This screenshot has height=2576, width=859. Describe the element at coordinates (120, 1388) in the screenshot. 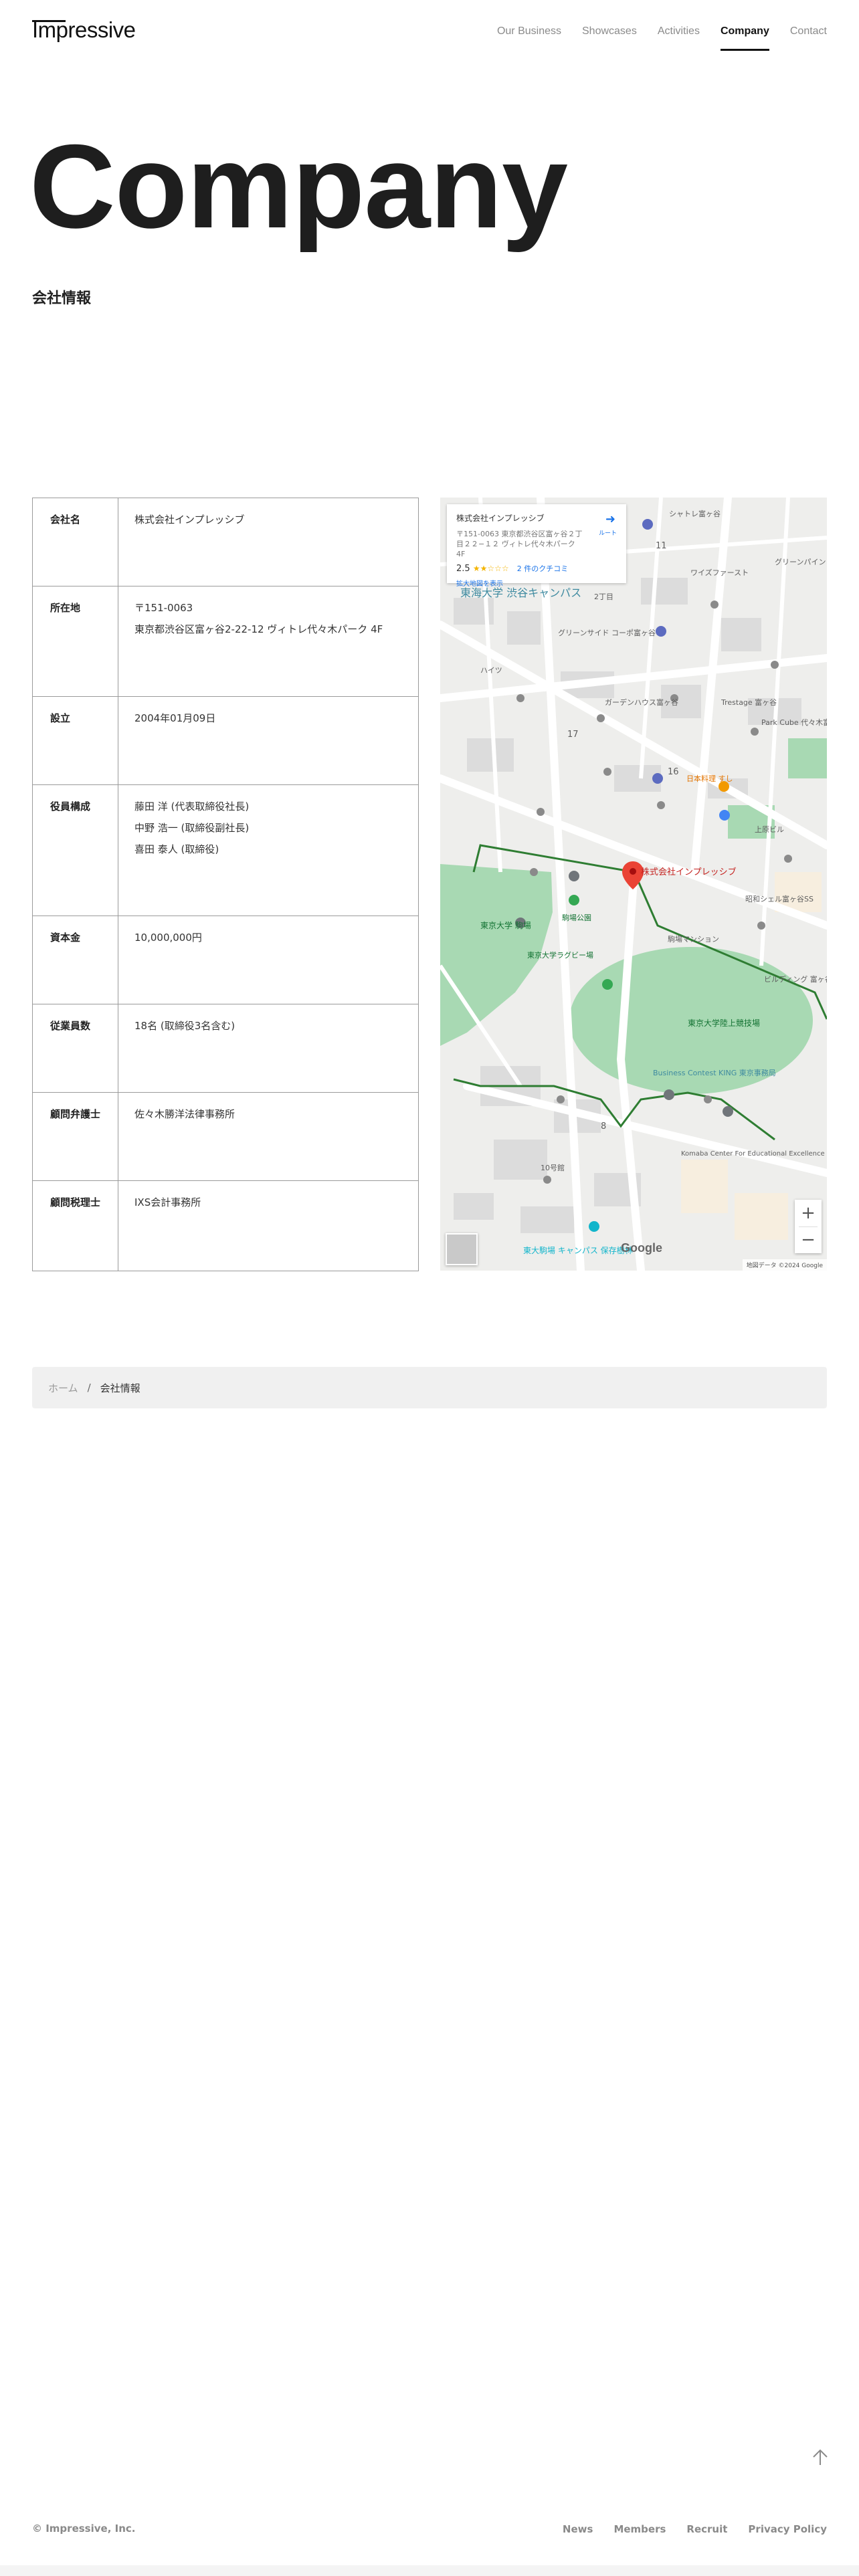

I see `breadcrumb-current: 会社情報` at that location.